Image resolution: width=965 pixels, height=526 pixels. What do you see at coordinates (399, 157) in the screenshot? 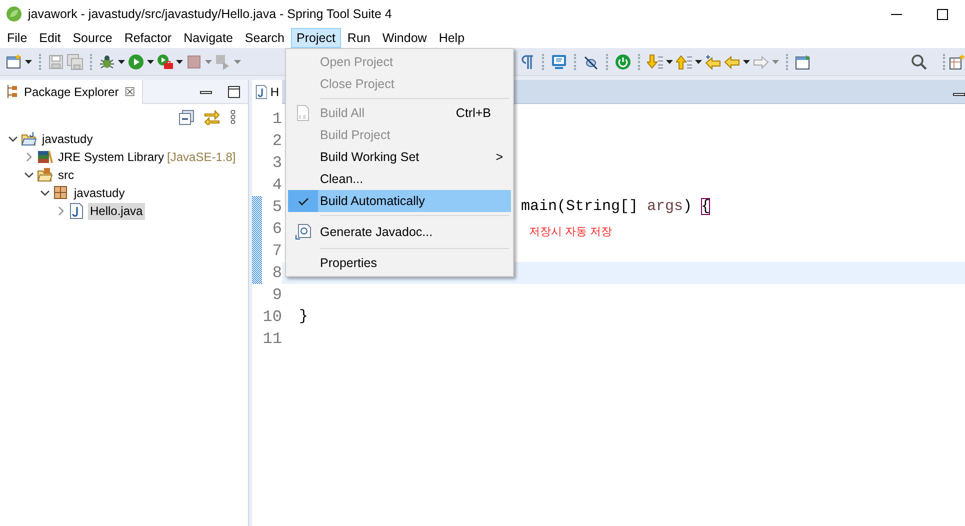
I see `menu-item: Build Working Set >` at bounding box center [399, 157].